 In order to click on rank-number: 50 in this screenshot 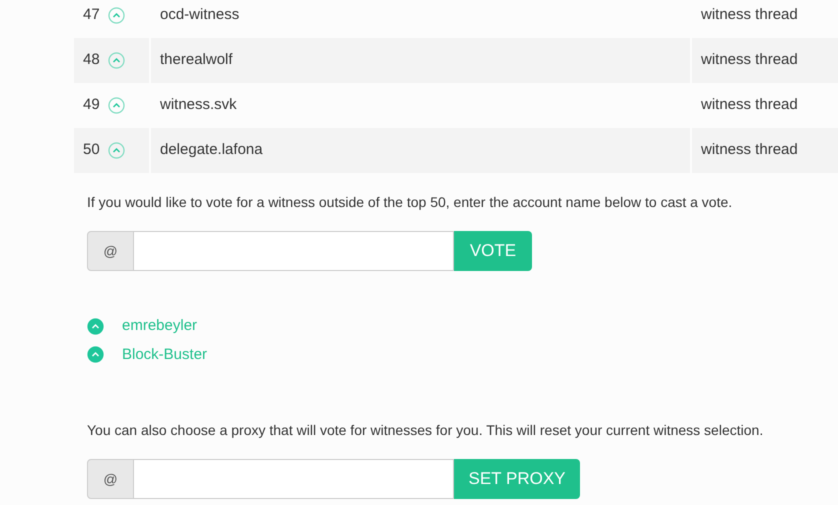, I will do `click(91, 150)`.